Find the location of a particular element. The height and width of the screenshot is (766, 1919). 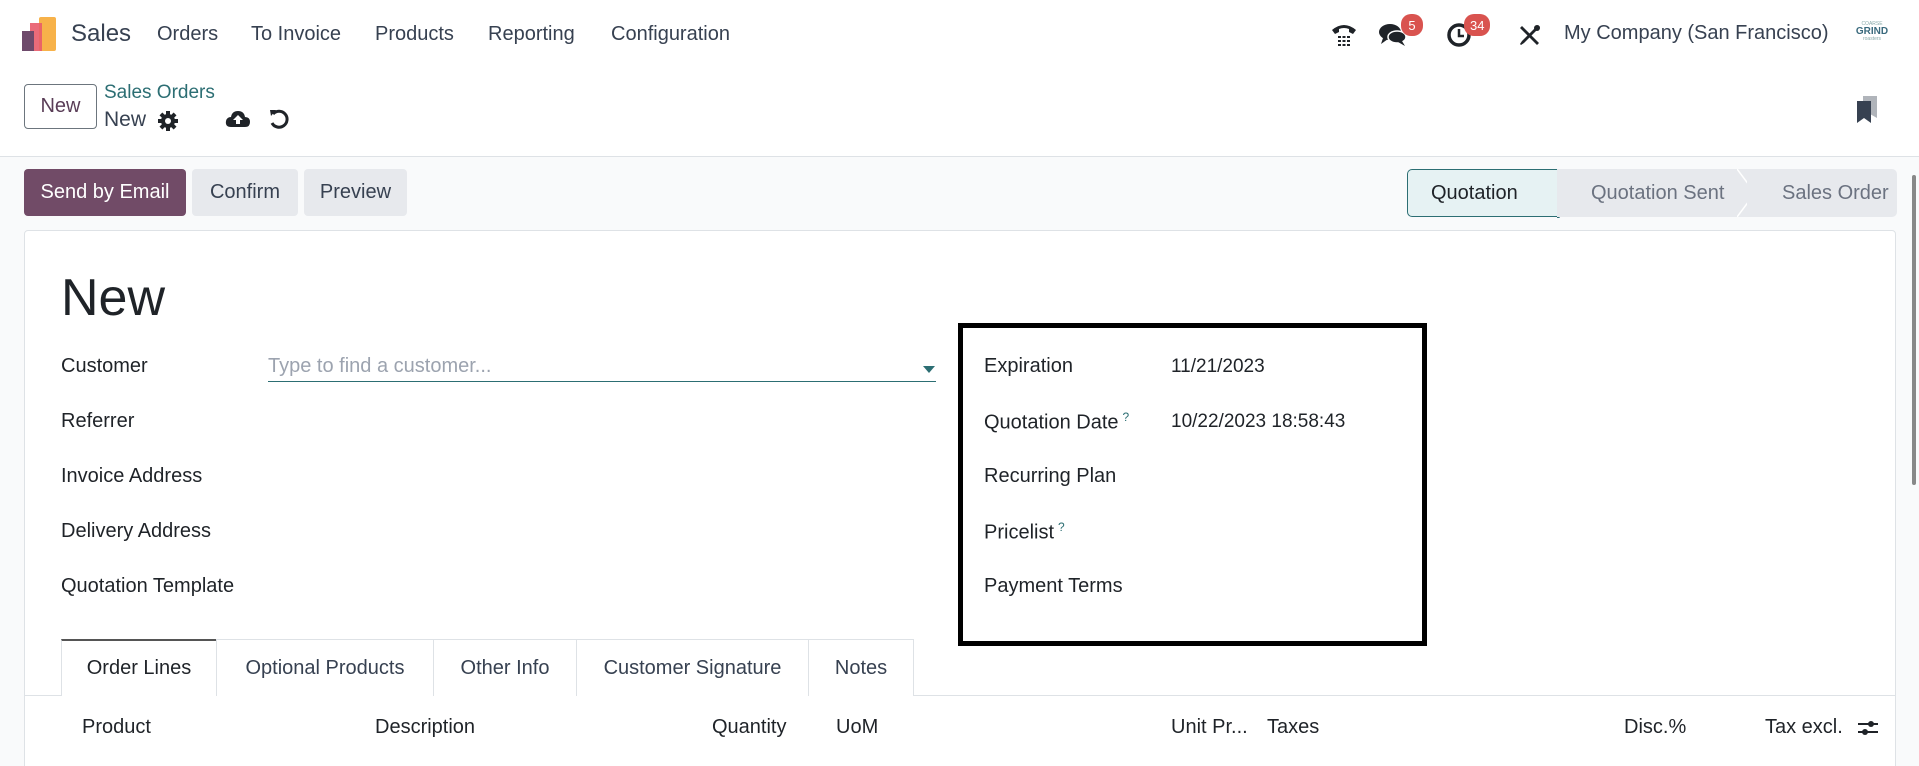

tab-optional-products: Optional Products is located at coordinates (325, 667).